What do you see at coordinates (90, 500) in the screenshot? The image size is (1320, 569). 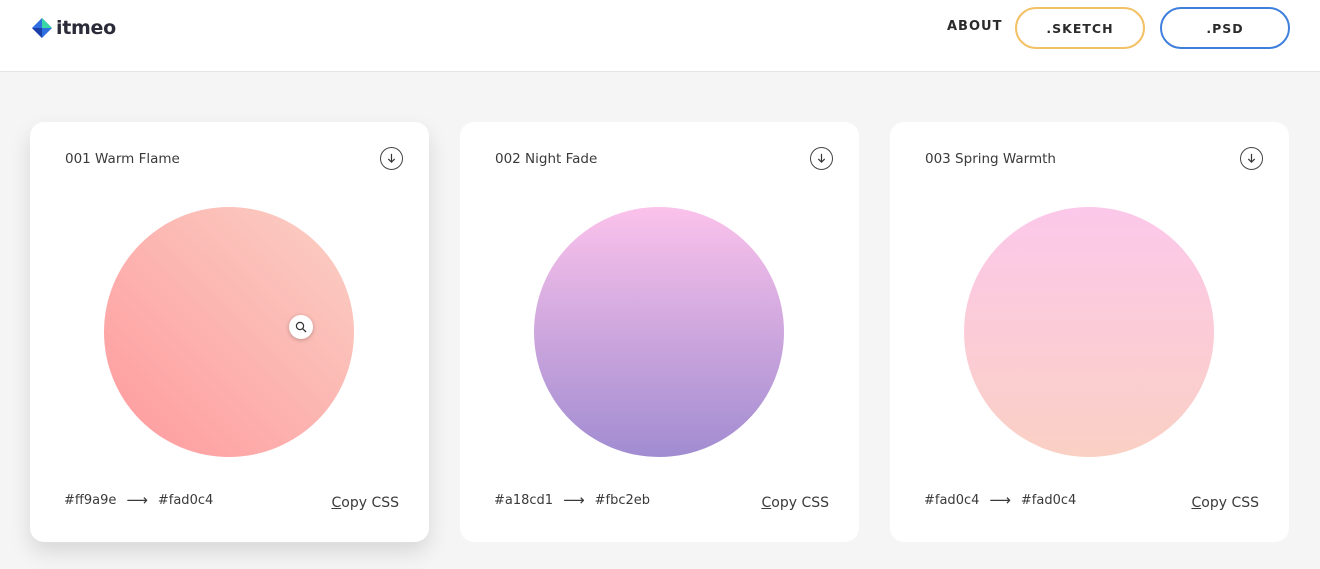 I see `color-from: #ff9a9e` at bounding box center [90, 500].